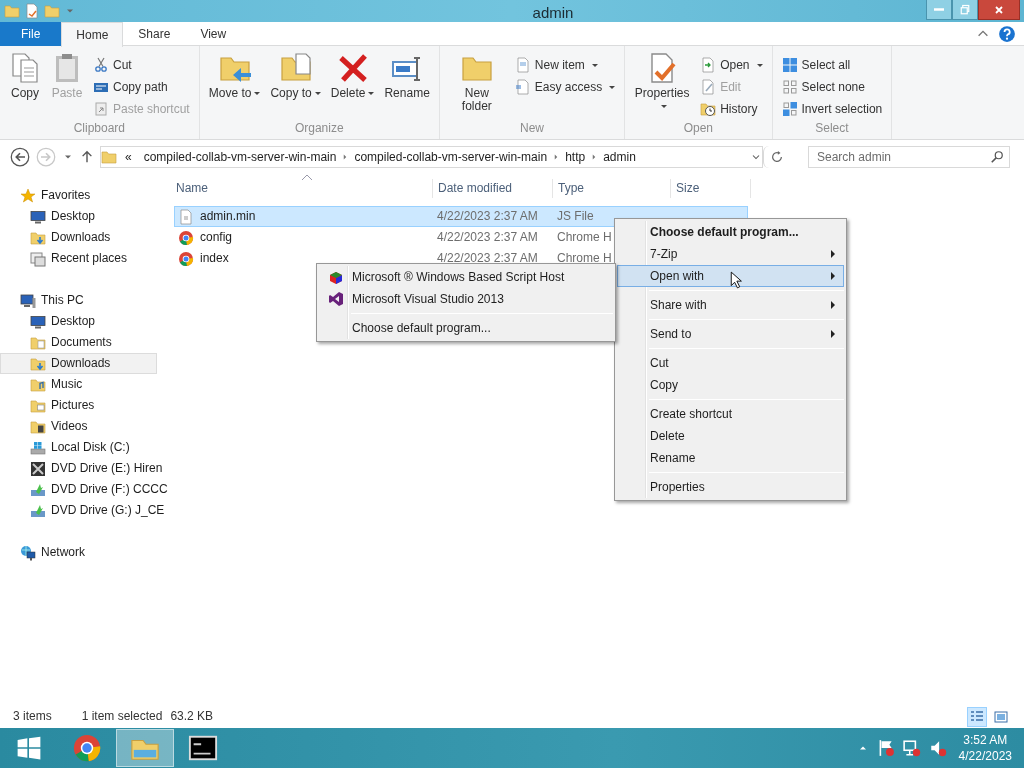 The width and height of the screenshot is (1024, 768). What do you see at coordinates (141, 65) in the screenshot?
I see `ribbon-button: Cut` at bounding box center [141, 65].